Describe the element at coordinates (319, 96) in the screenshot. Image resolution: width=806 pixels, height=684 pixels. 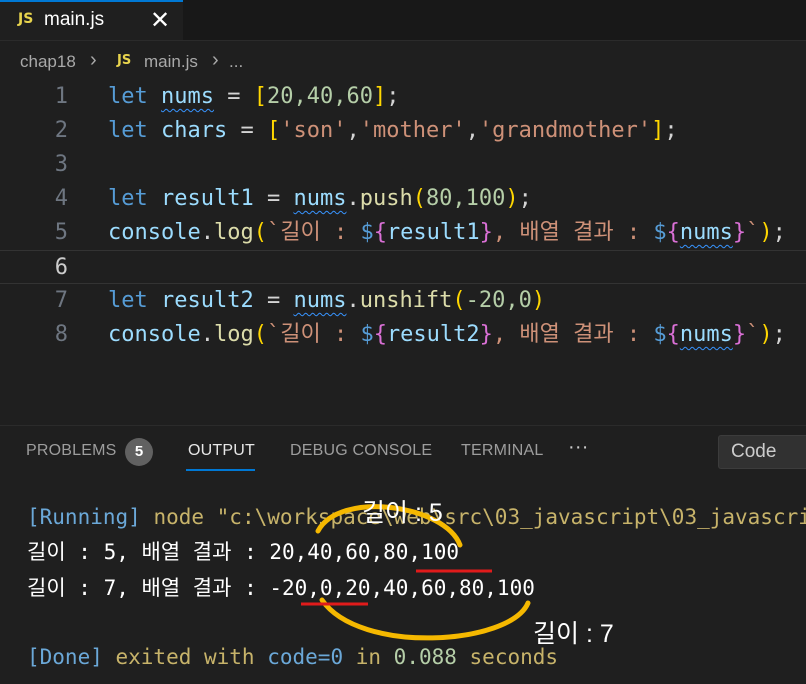
I see `number-literal: 20,40,60` at that location.